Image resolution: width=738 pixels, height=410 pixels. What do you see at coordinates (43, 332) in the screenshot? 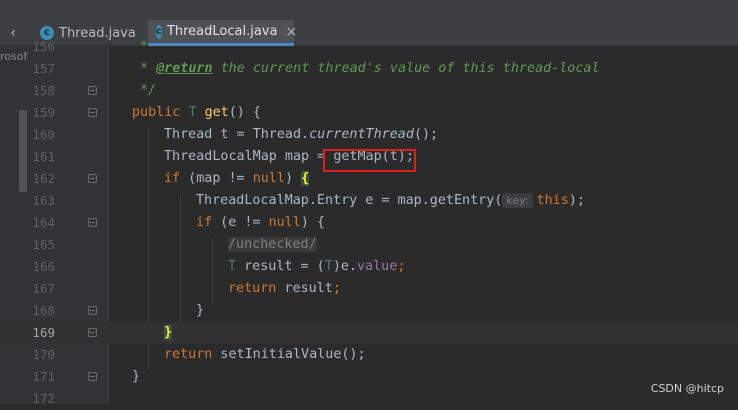
I see `line-number: 169` at bounding box center [43, 332].